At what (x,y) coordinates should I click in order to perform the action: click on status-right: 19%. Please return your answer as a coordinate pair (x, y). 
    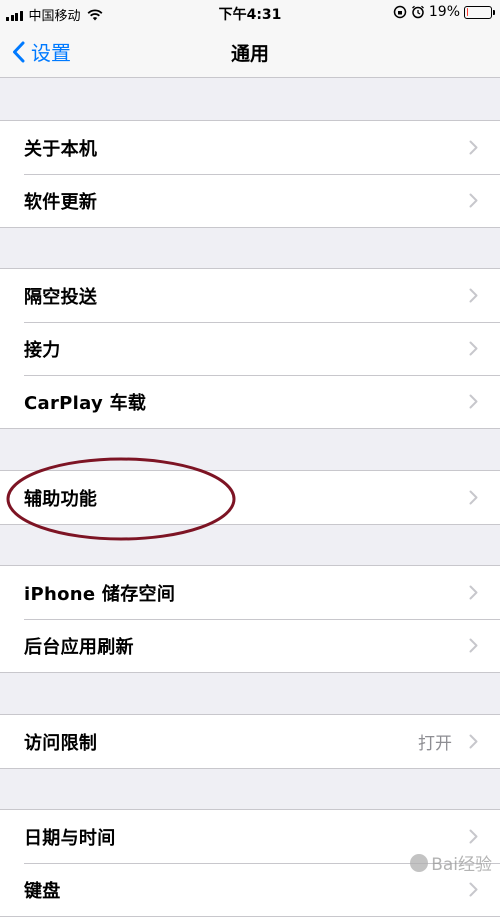
    Looking at the image, I should click on (444, 12).